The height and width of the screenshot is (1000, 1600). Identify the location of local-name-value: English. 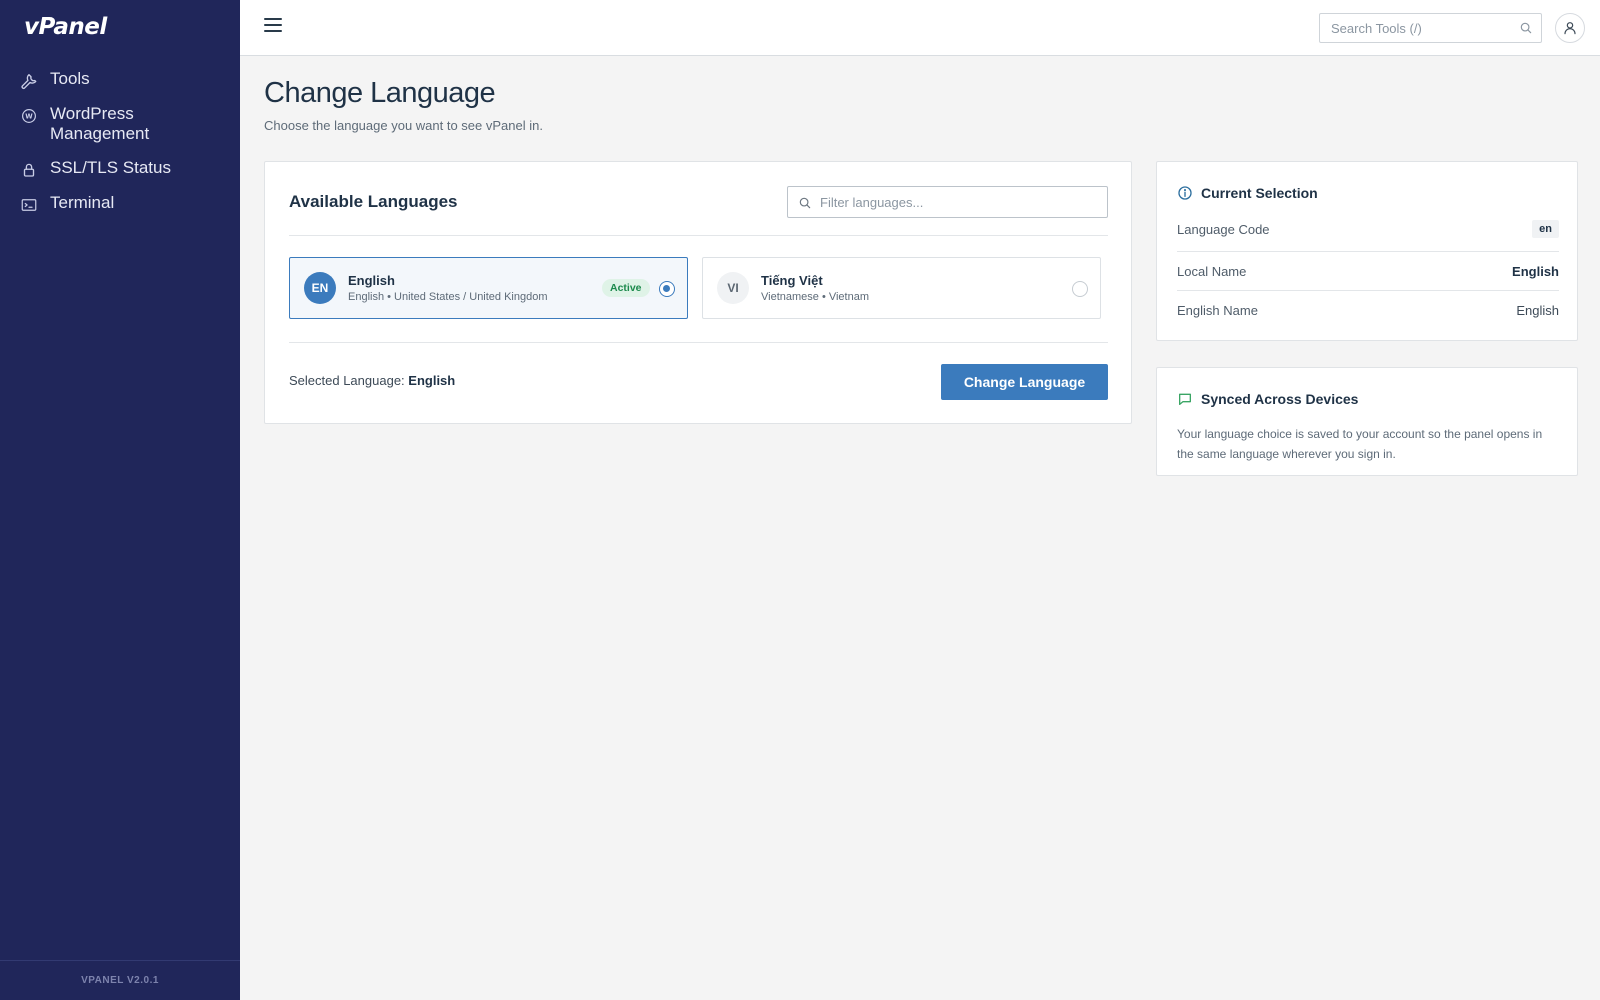
(1535, 271).